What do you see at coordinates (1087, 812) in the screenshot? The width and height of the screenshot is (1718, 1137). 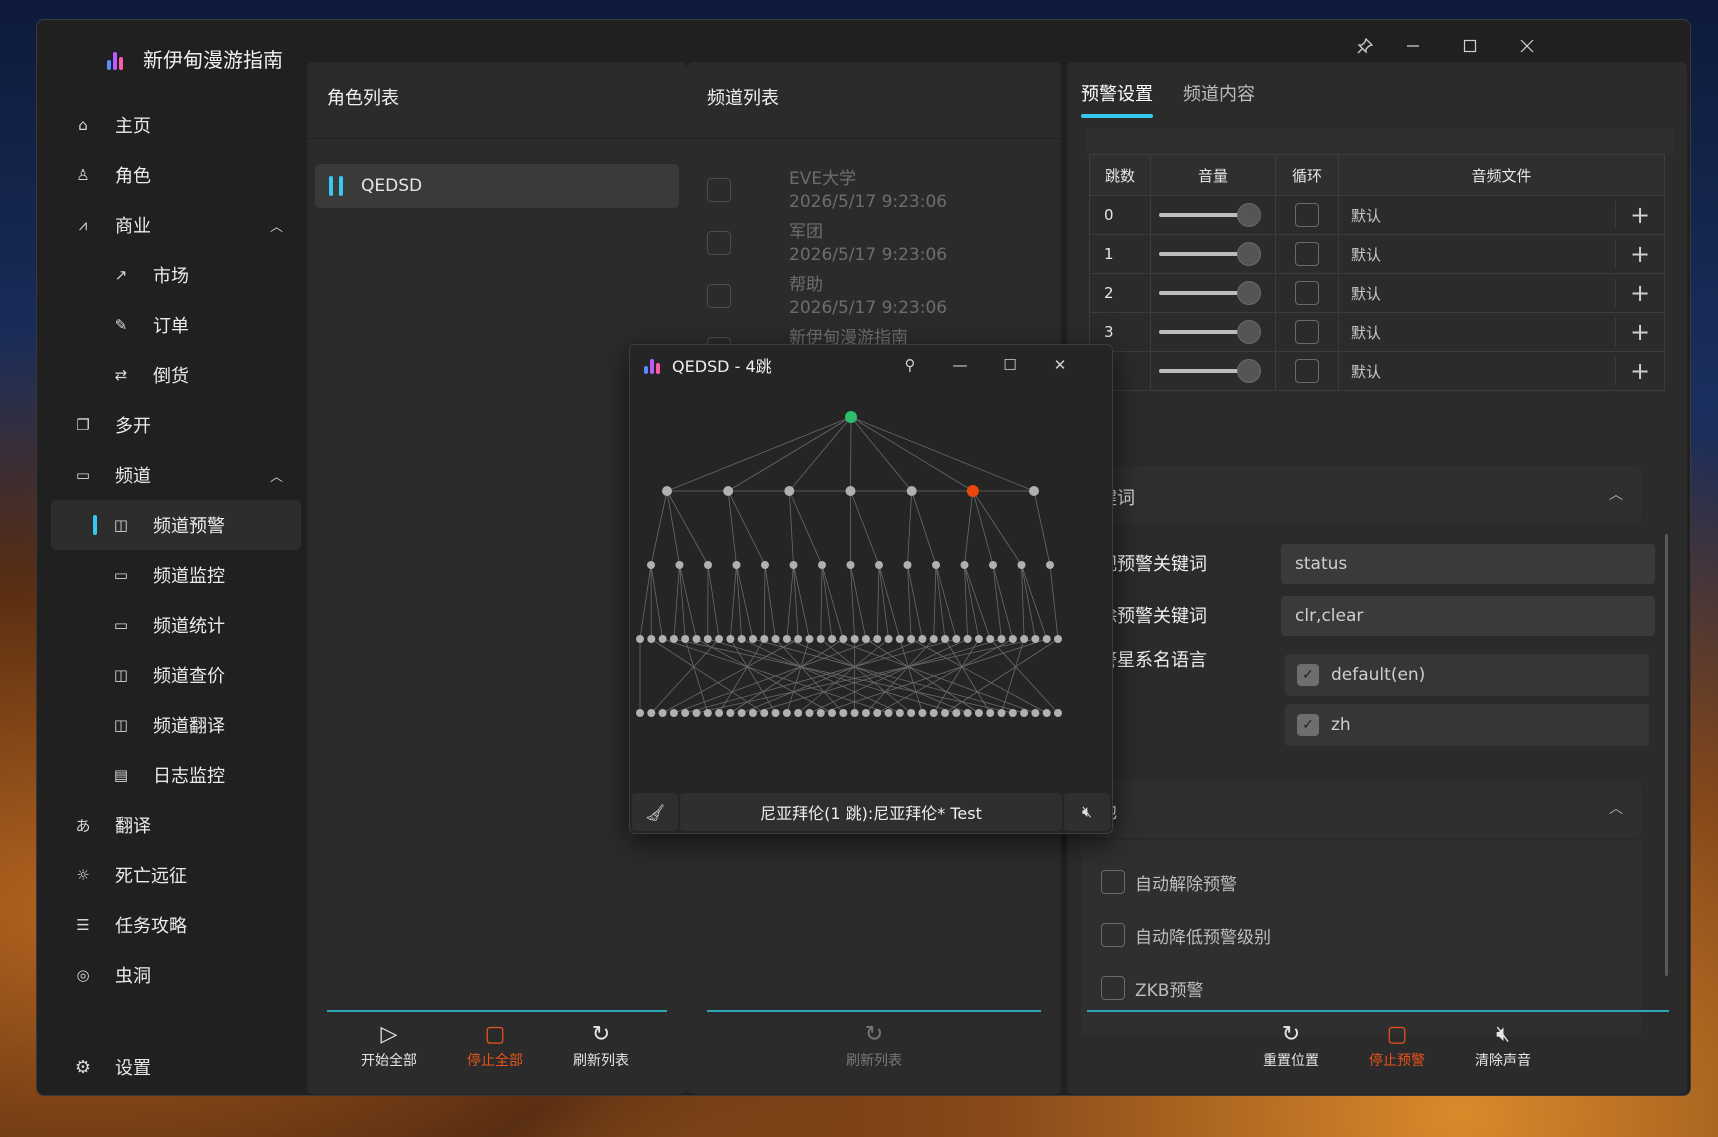 I see `mute-icon: 🔇︎` at bounding box center [1087, 812].